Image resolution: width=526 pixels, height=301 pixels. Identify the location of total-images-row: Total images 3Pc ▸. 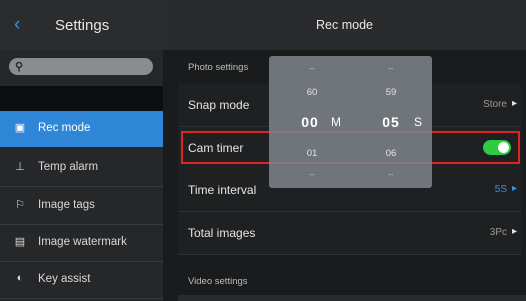
(349, 233).